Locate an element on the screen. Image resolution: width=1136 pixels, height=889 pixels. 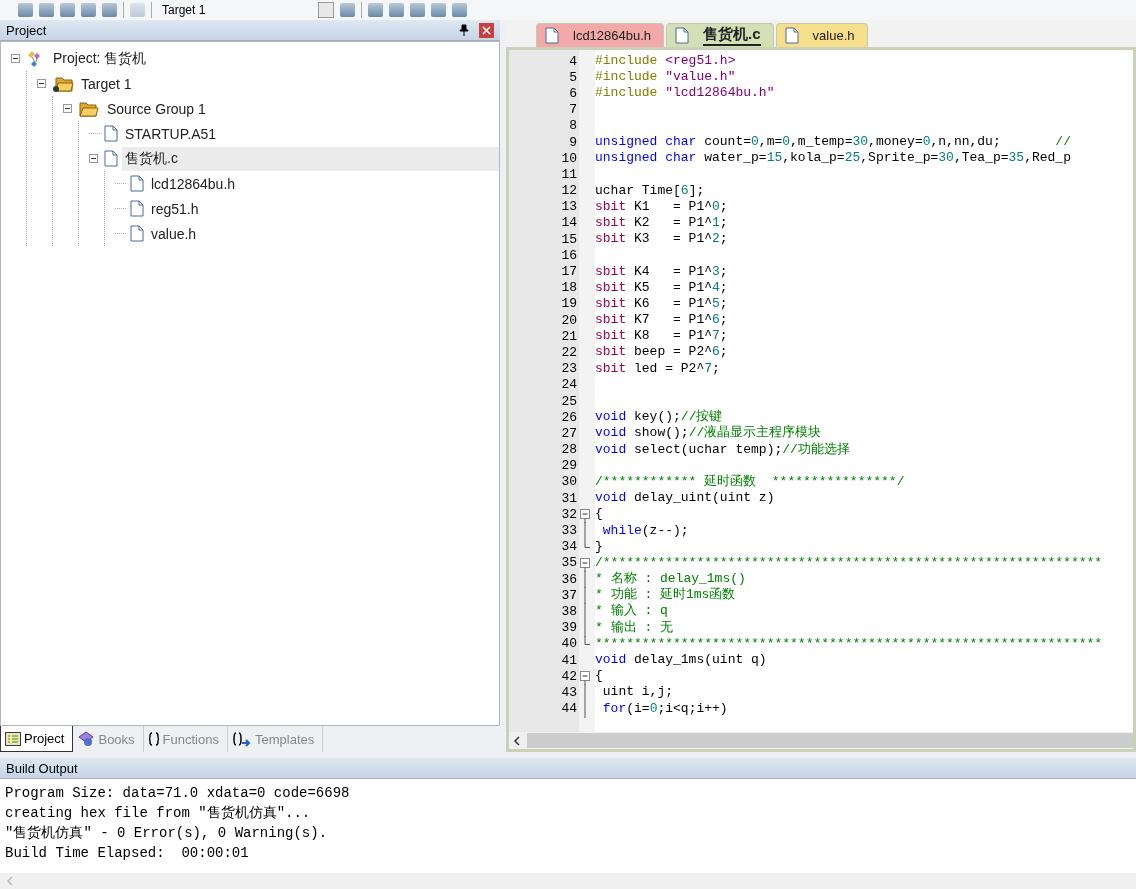
code-line: void show();//液晶显示主程序模块 is located at coordinates (708, 433).